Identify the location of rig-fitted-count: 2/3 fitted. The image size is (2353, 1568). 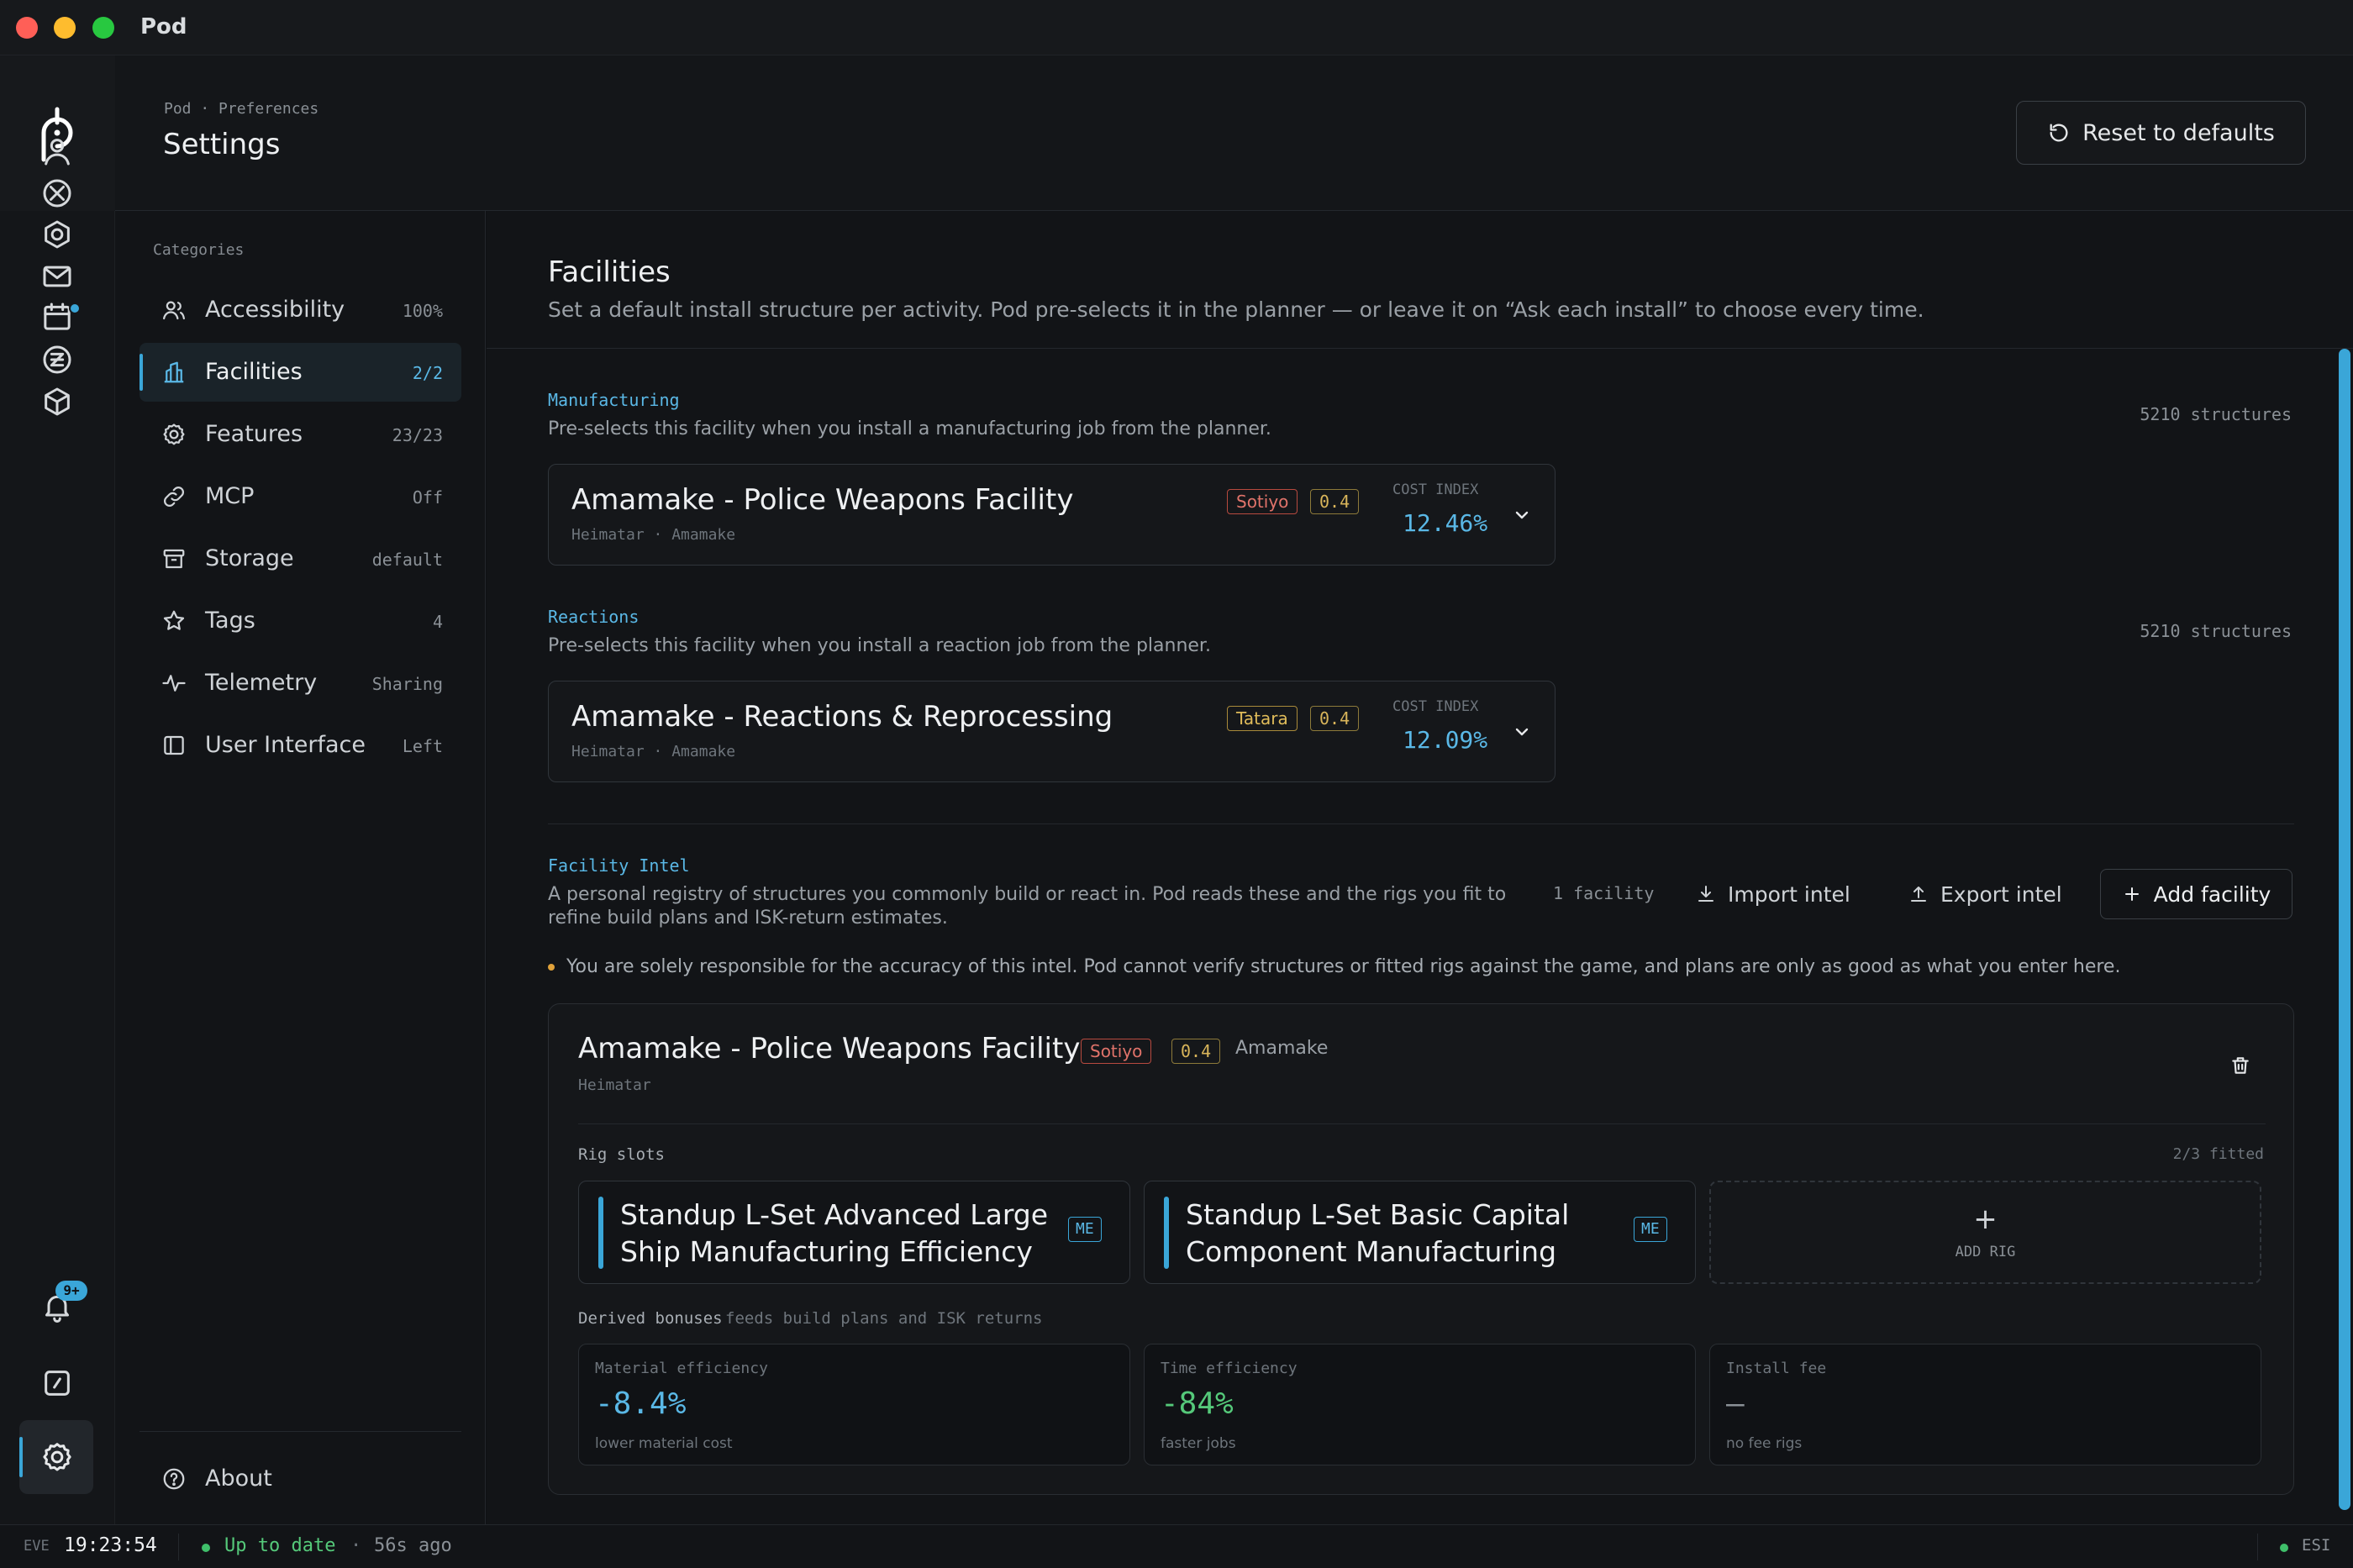
(2218, 1154).